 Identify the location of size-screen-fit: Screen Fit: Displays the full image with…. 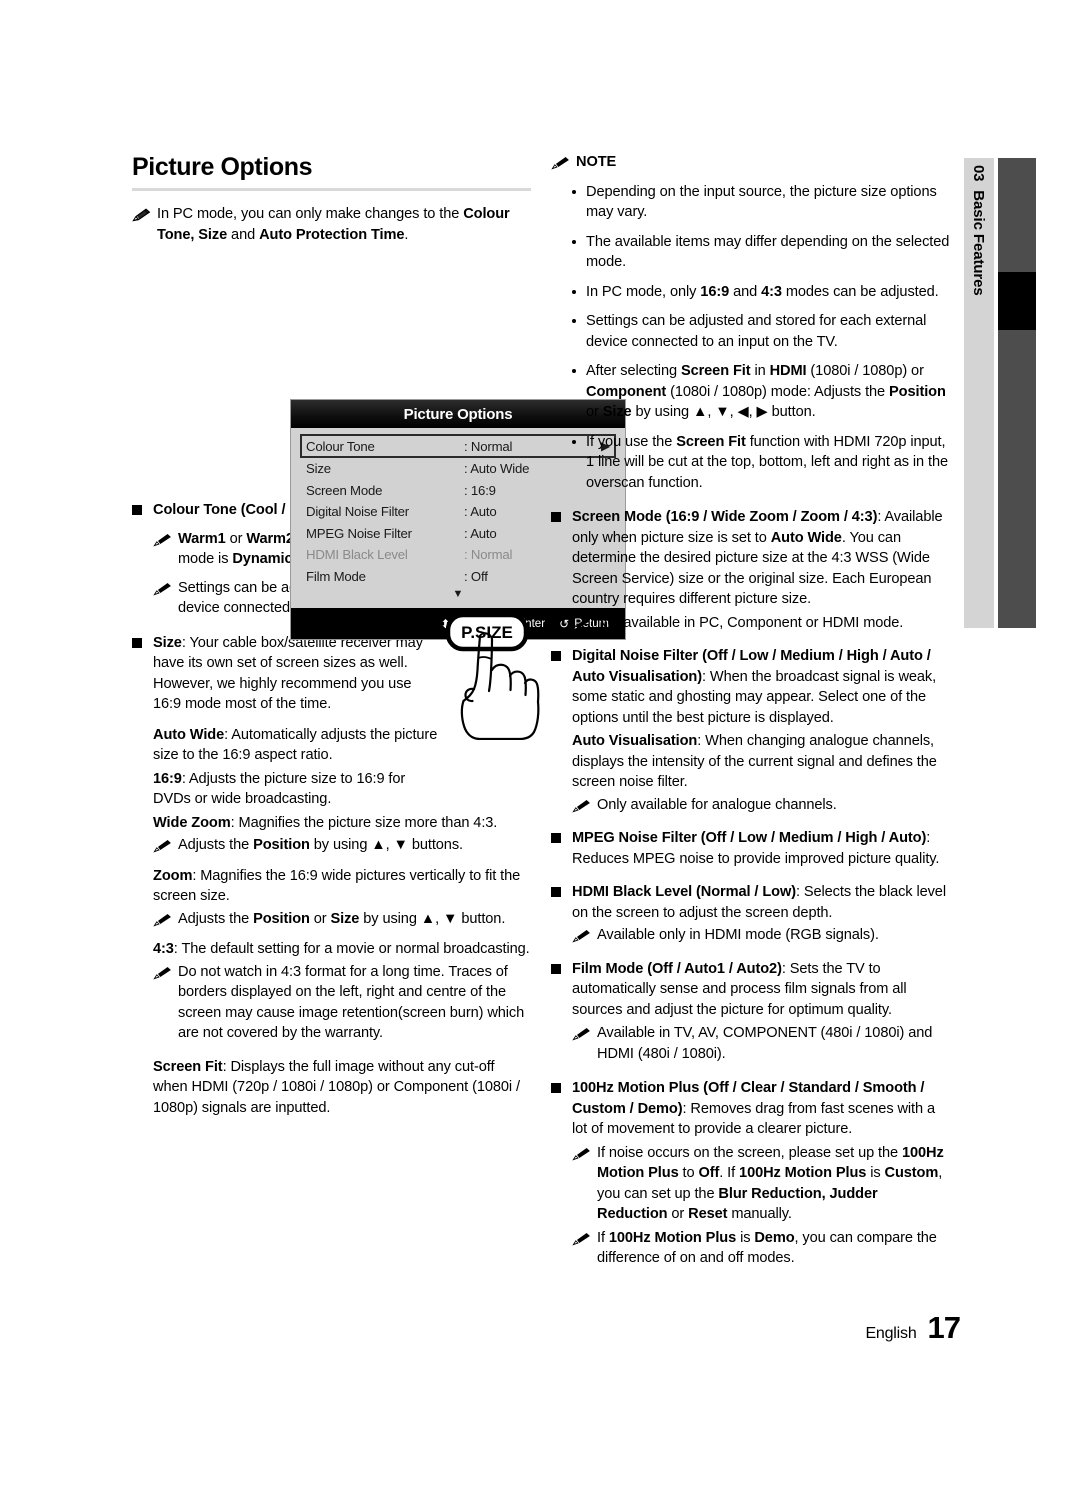
(336, 1087).